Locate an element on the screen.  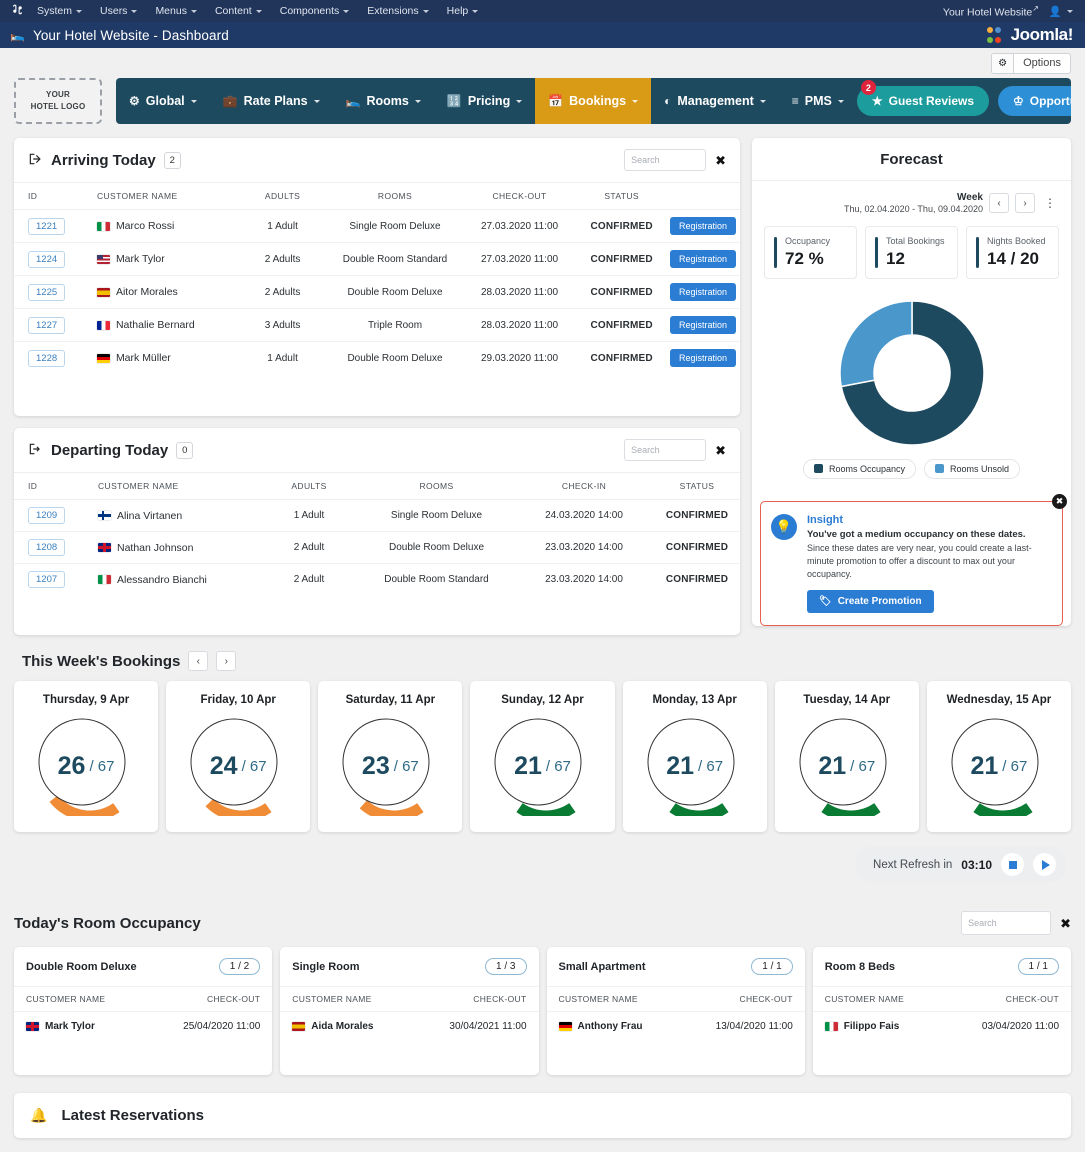
nav-item-pricing: 🔢 Pricing is located at coordinates (484, 101).